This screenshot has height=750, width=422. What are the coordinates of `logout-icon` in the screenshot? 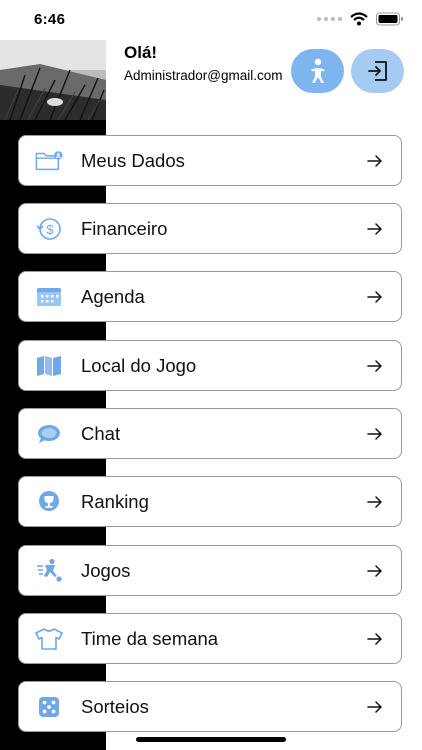 It's located at (377, 71).